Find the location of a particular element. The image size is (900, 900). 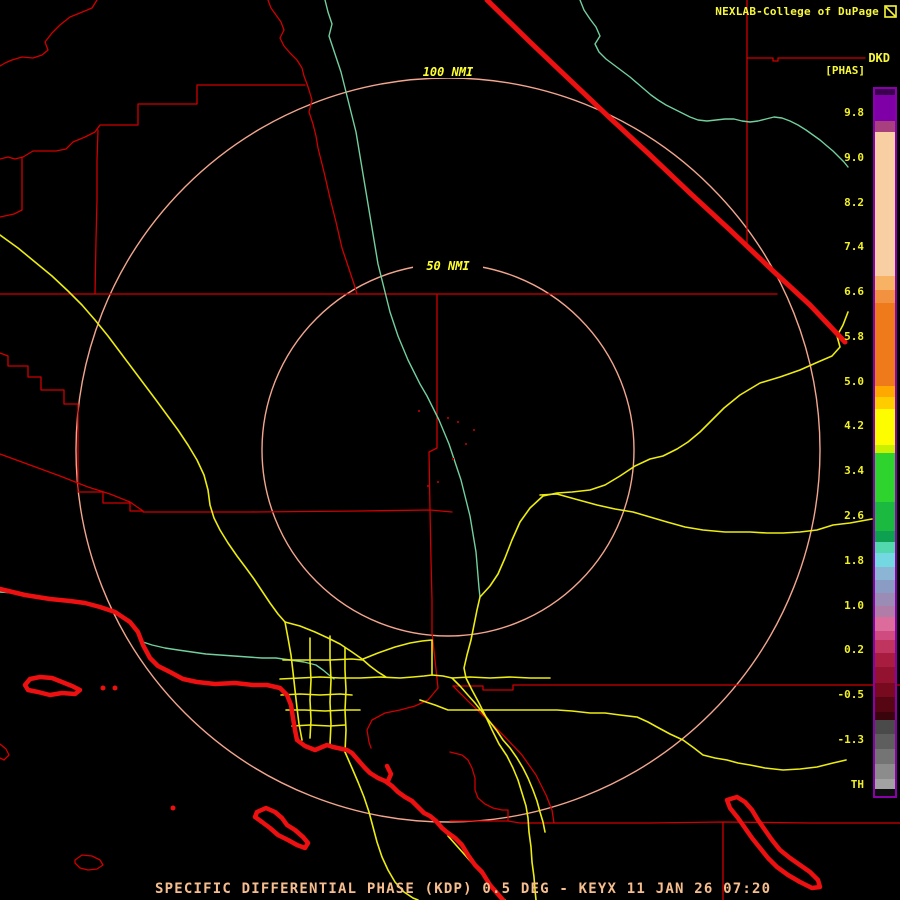

ring-label-100: 100 NMI is located at coordinates (448, 72).